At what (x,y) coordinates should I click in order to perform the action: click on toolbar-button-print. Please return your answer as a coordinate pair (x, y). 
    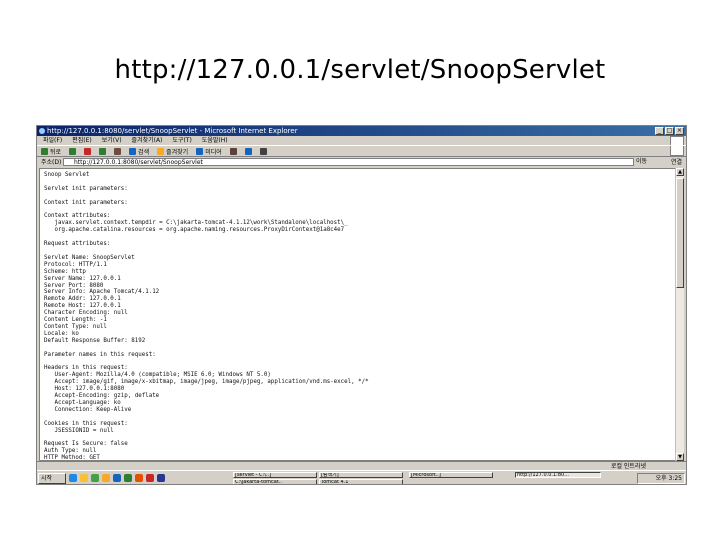
    Looking at the image, I should click on (263, 151).